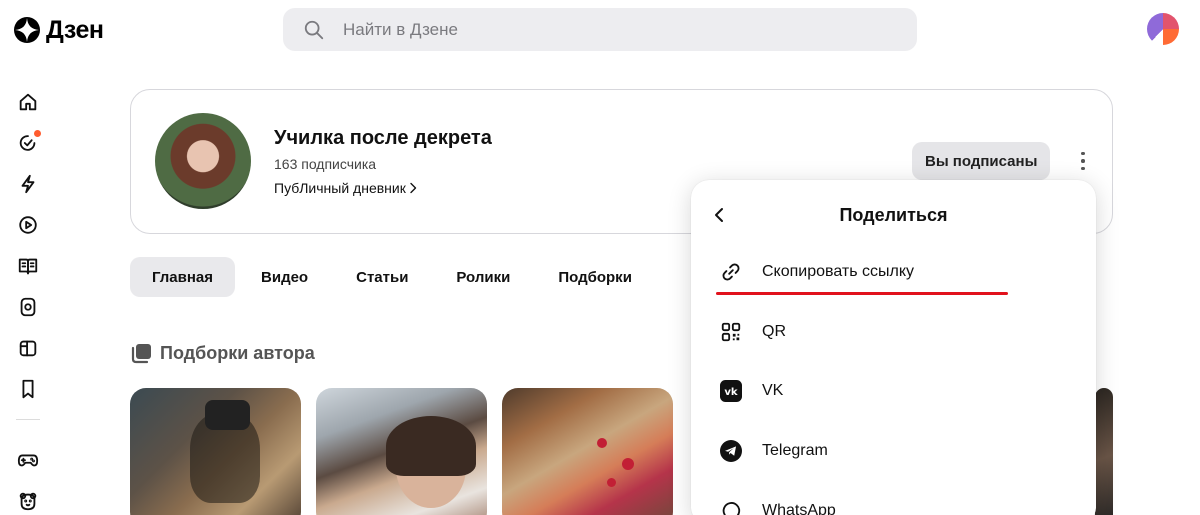 The image size is (1200, 515). What do you see at coordinates (731, 507) in the screenshot?
I see `whatsapp-icon` at bounding box center [731, 507].